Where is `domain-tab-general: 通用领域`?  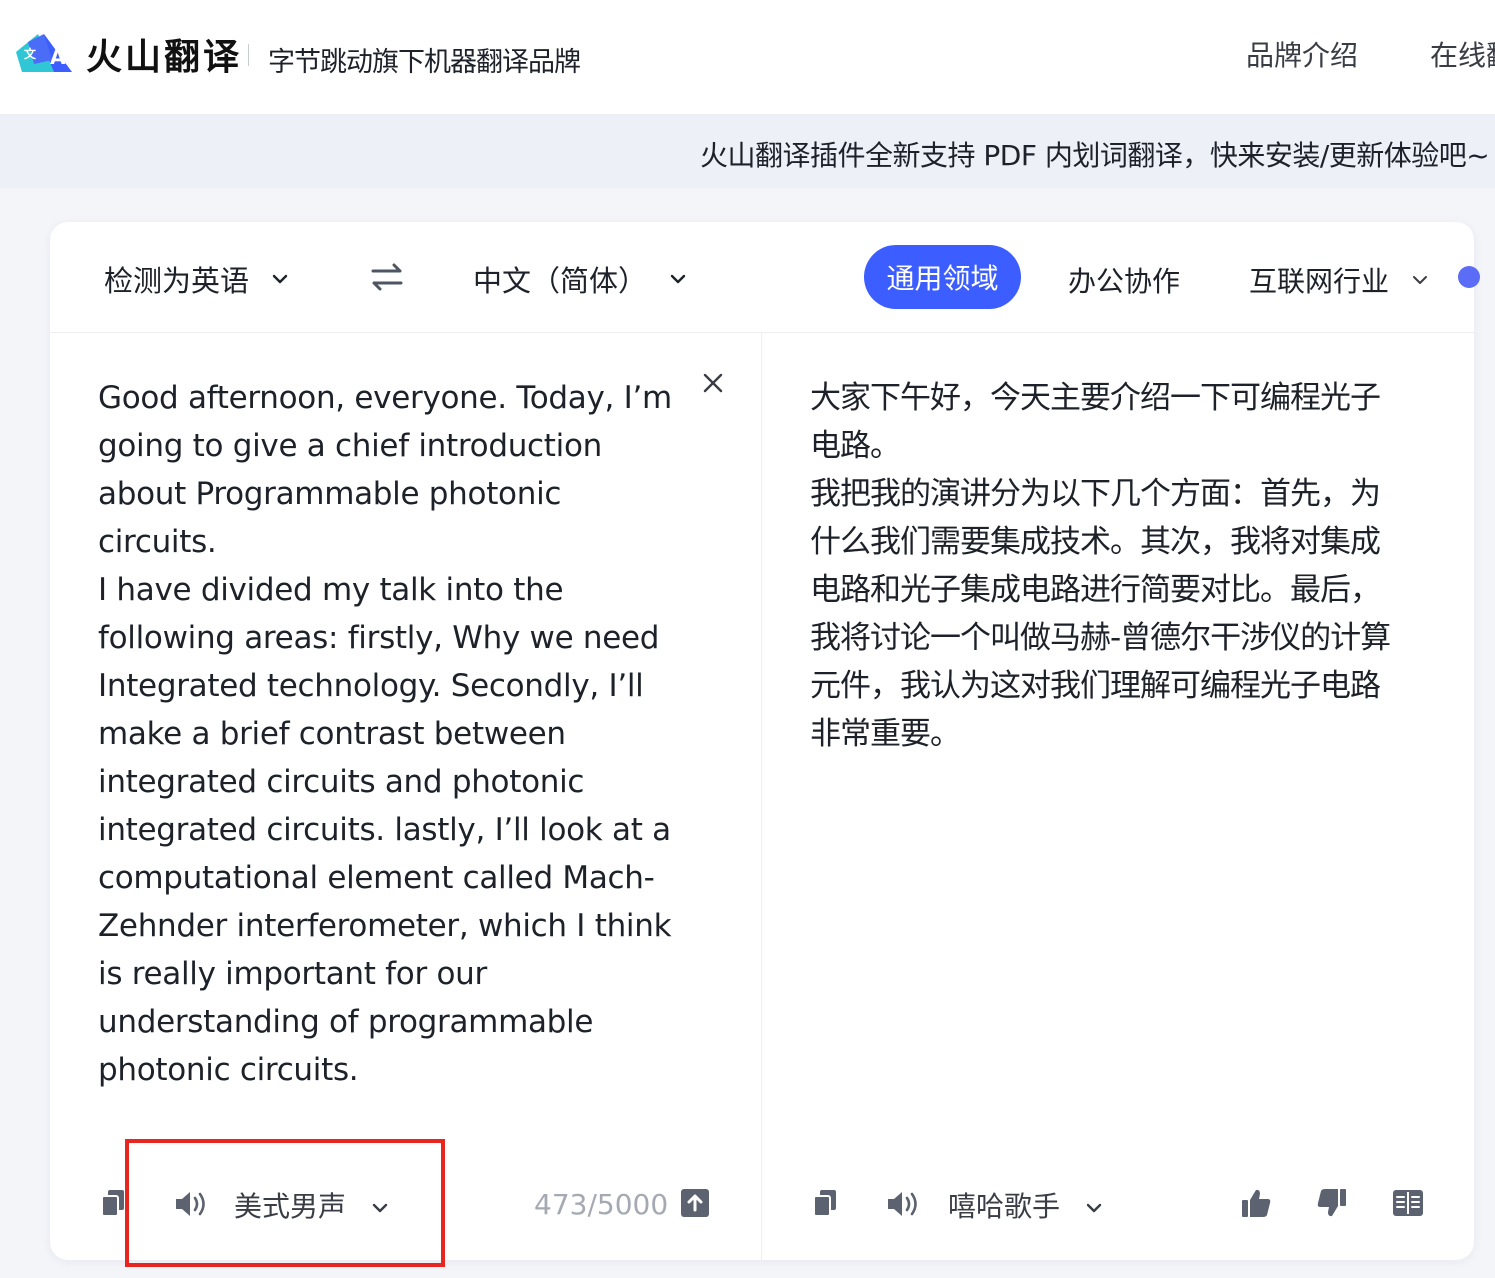 domain-tab-general: 通用领域 is located at coordinates (942, 277).